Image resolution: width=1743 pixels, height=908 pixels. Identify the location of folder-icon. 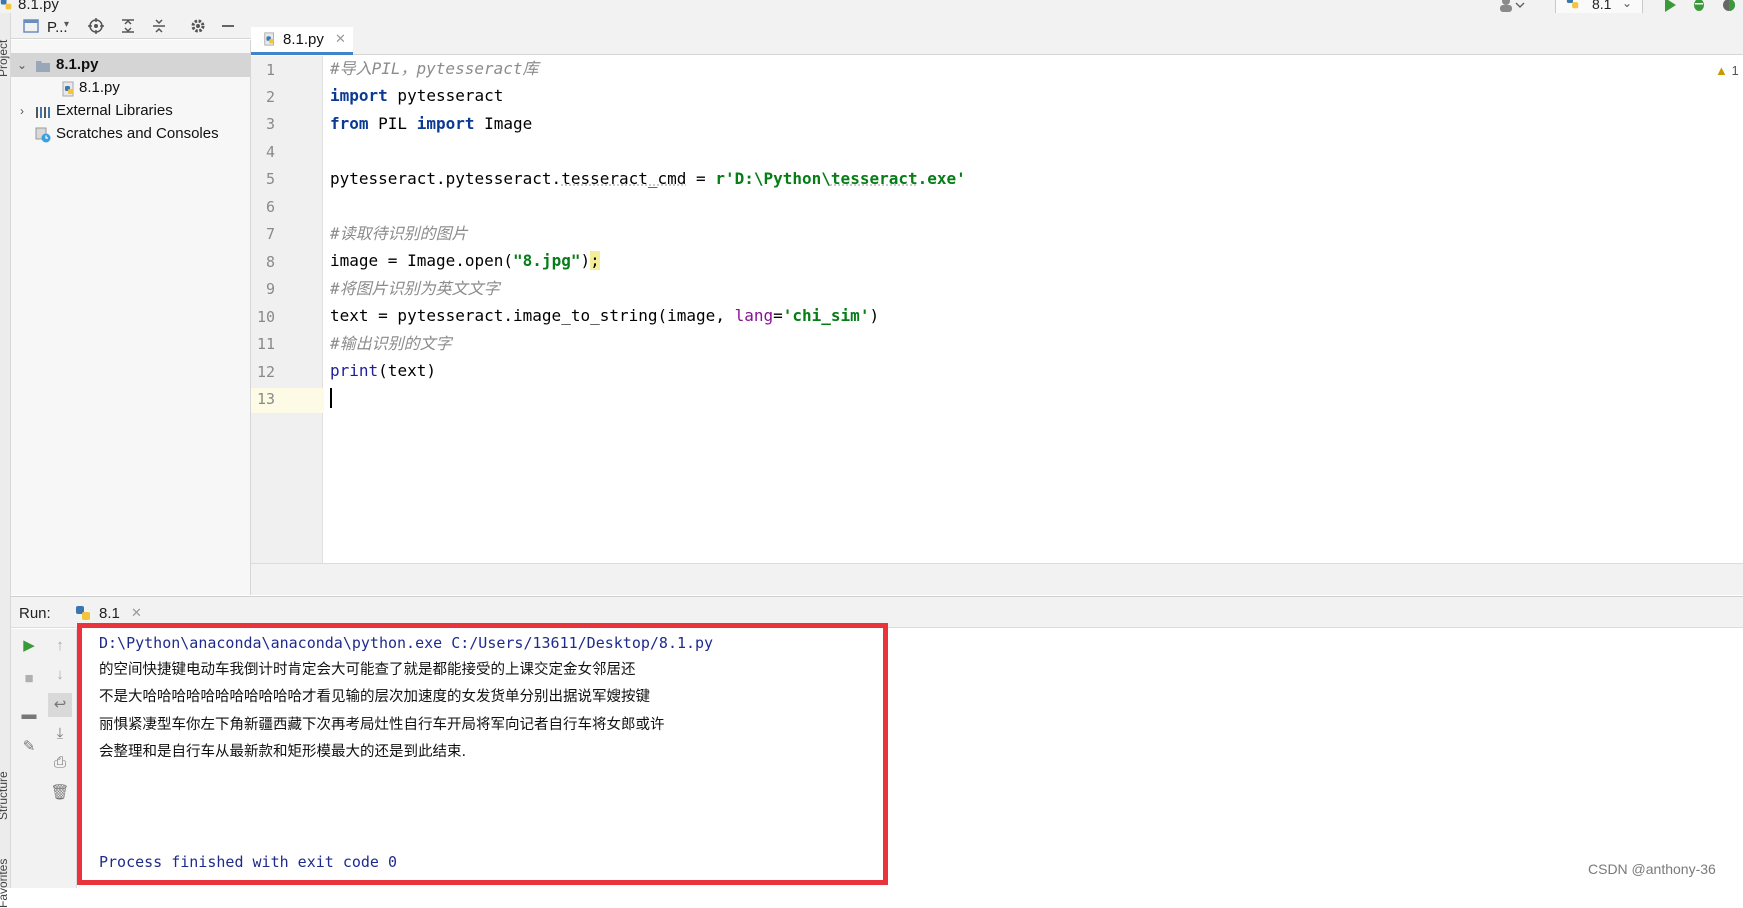
(43, 66).